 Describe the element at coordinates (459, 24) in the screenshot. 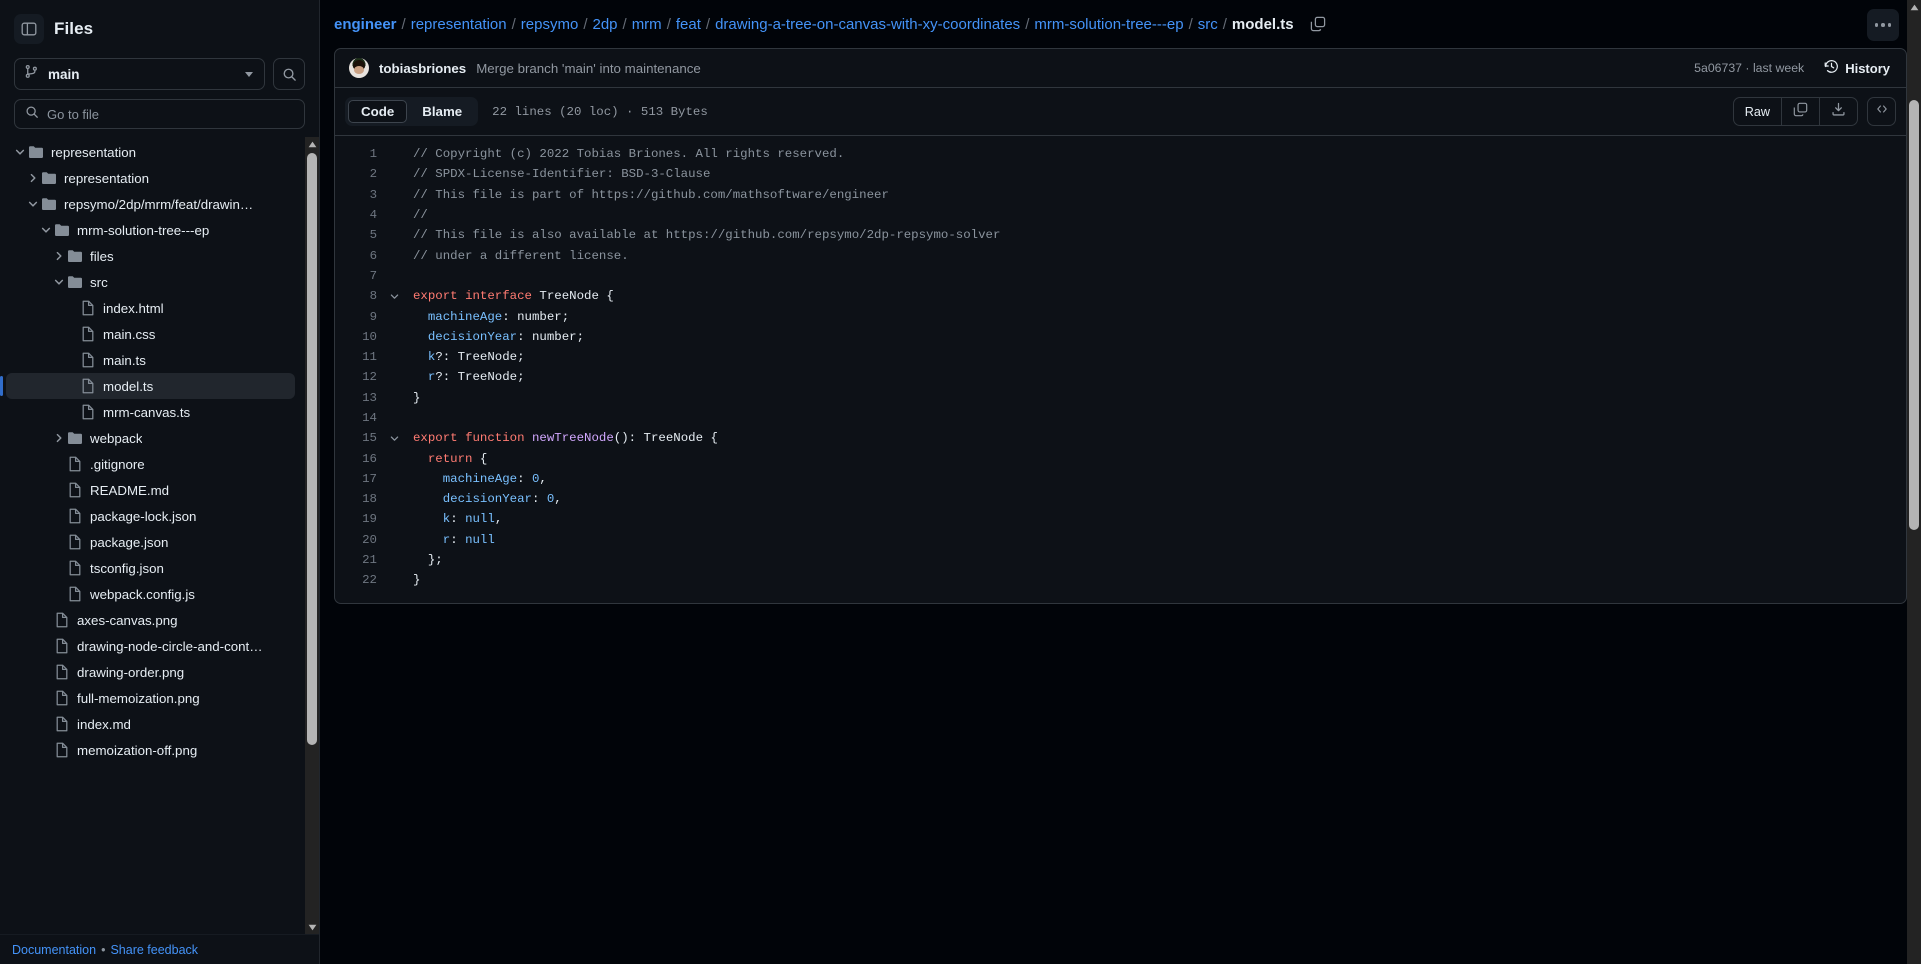

I see `breadcrumb-item-representation: representation` at that location.